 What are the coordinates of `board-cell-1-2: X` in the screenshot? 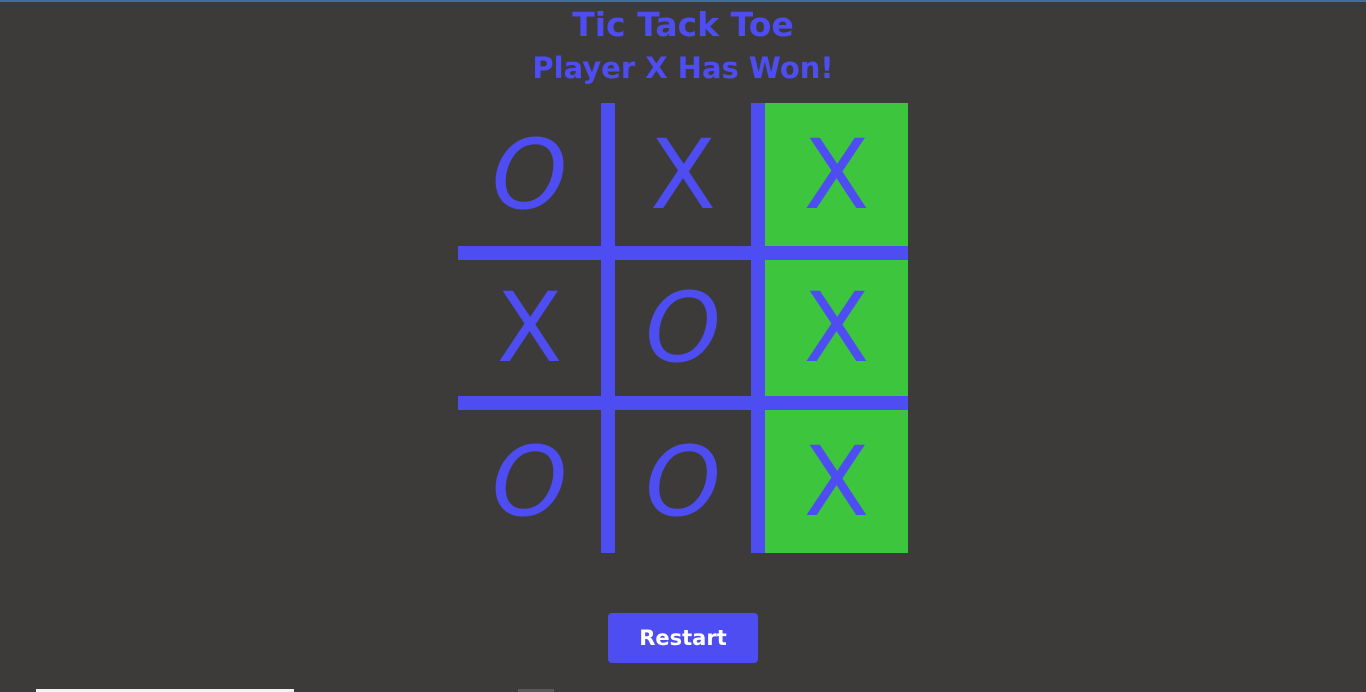 It's located at (683, 174).